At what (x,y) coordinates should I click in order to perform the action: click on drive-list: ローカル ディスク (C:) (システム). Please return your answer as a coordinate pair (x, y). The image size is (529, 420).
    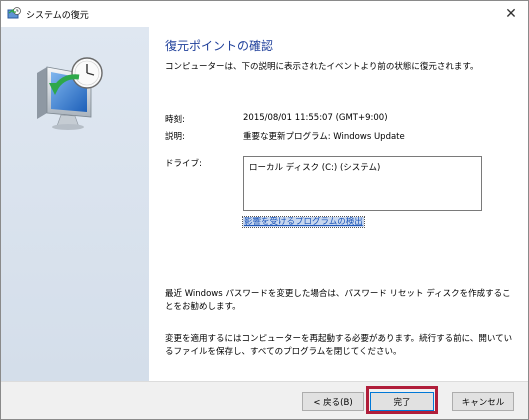
    Looking at the image, I should click on (362, 183).